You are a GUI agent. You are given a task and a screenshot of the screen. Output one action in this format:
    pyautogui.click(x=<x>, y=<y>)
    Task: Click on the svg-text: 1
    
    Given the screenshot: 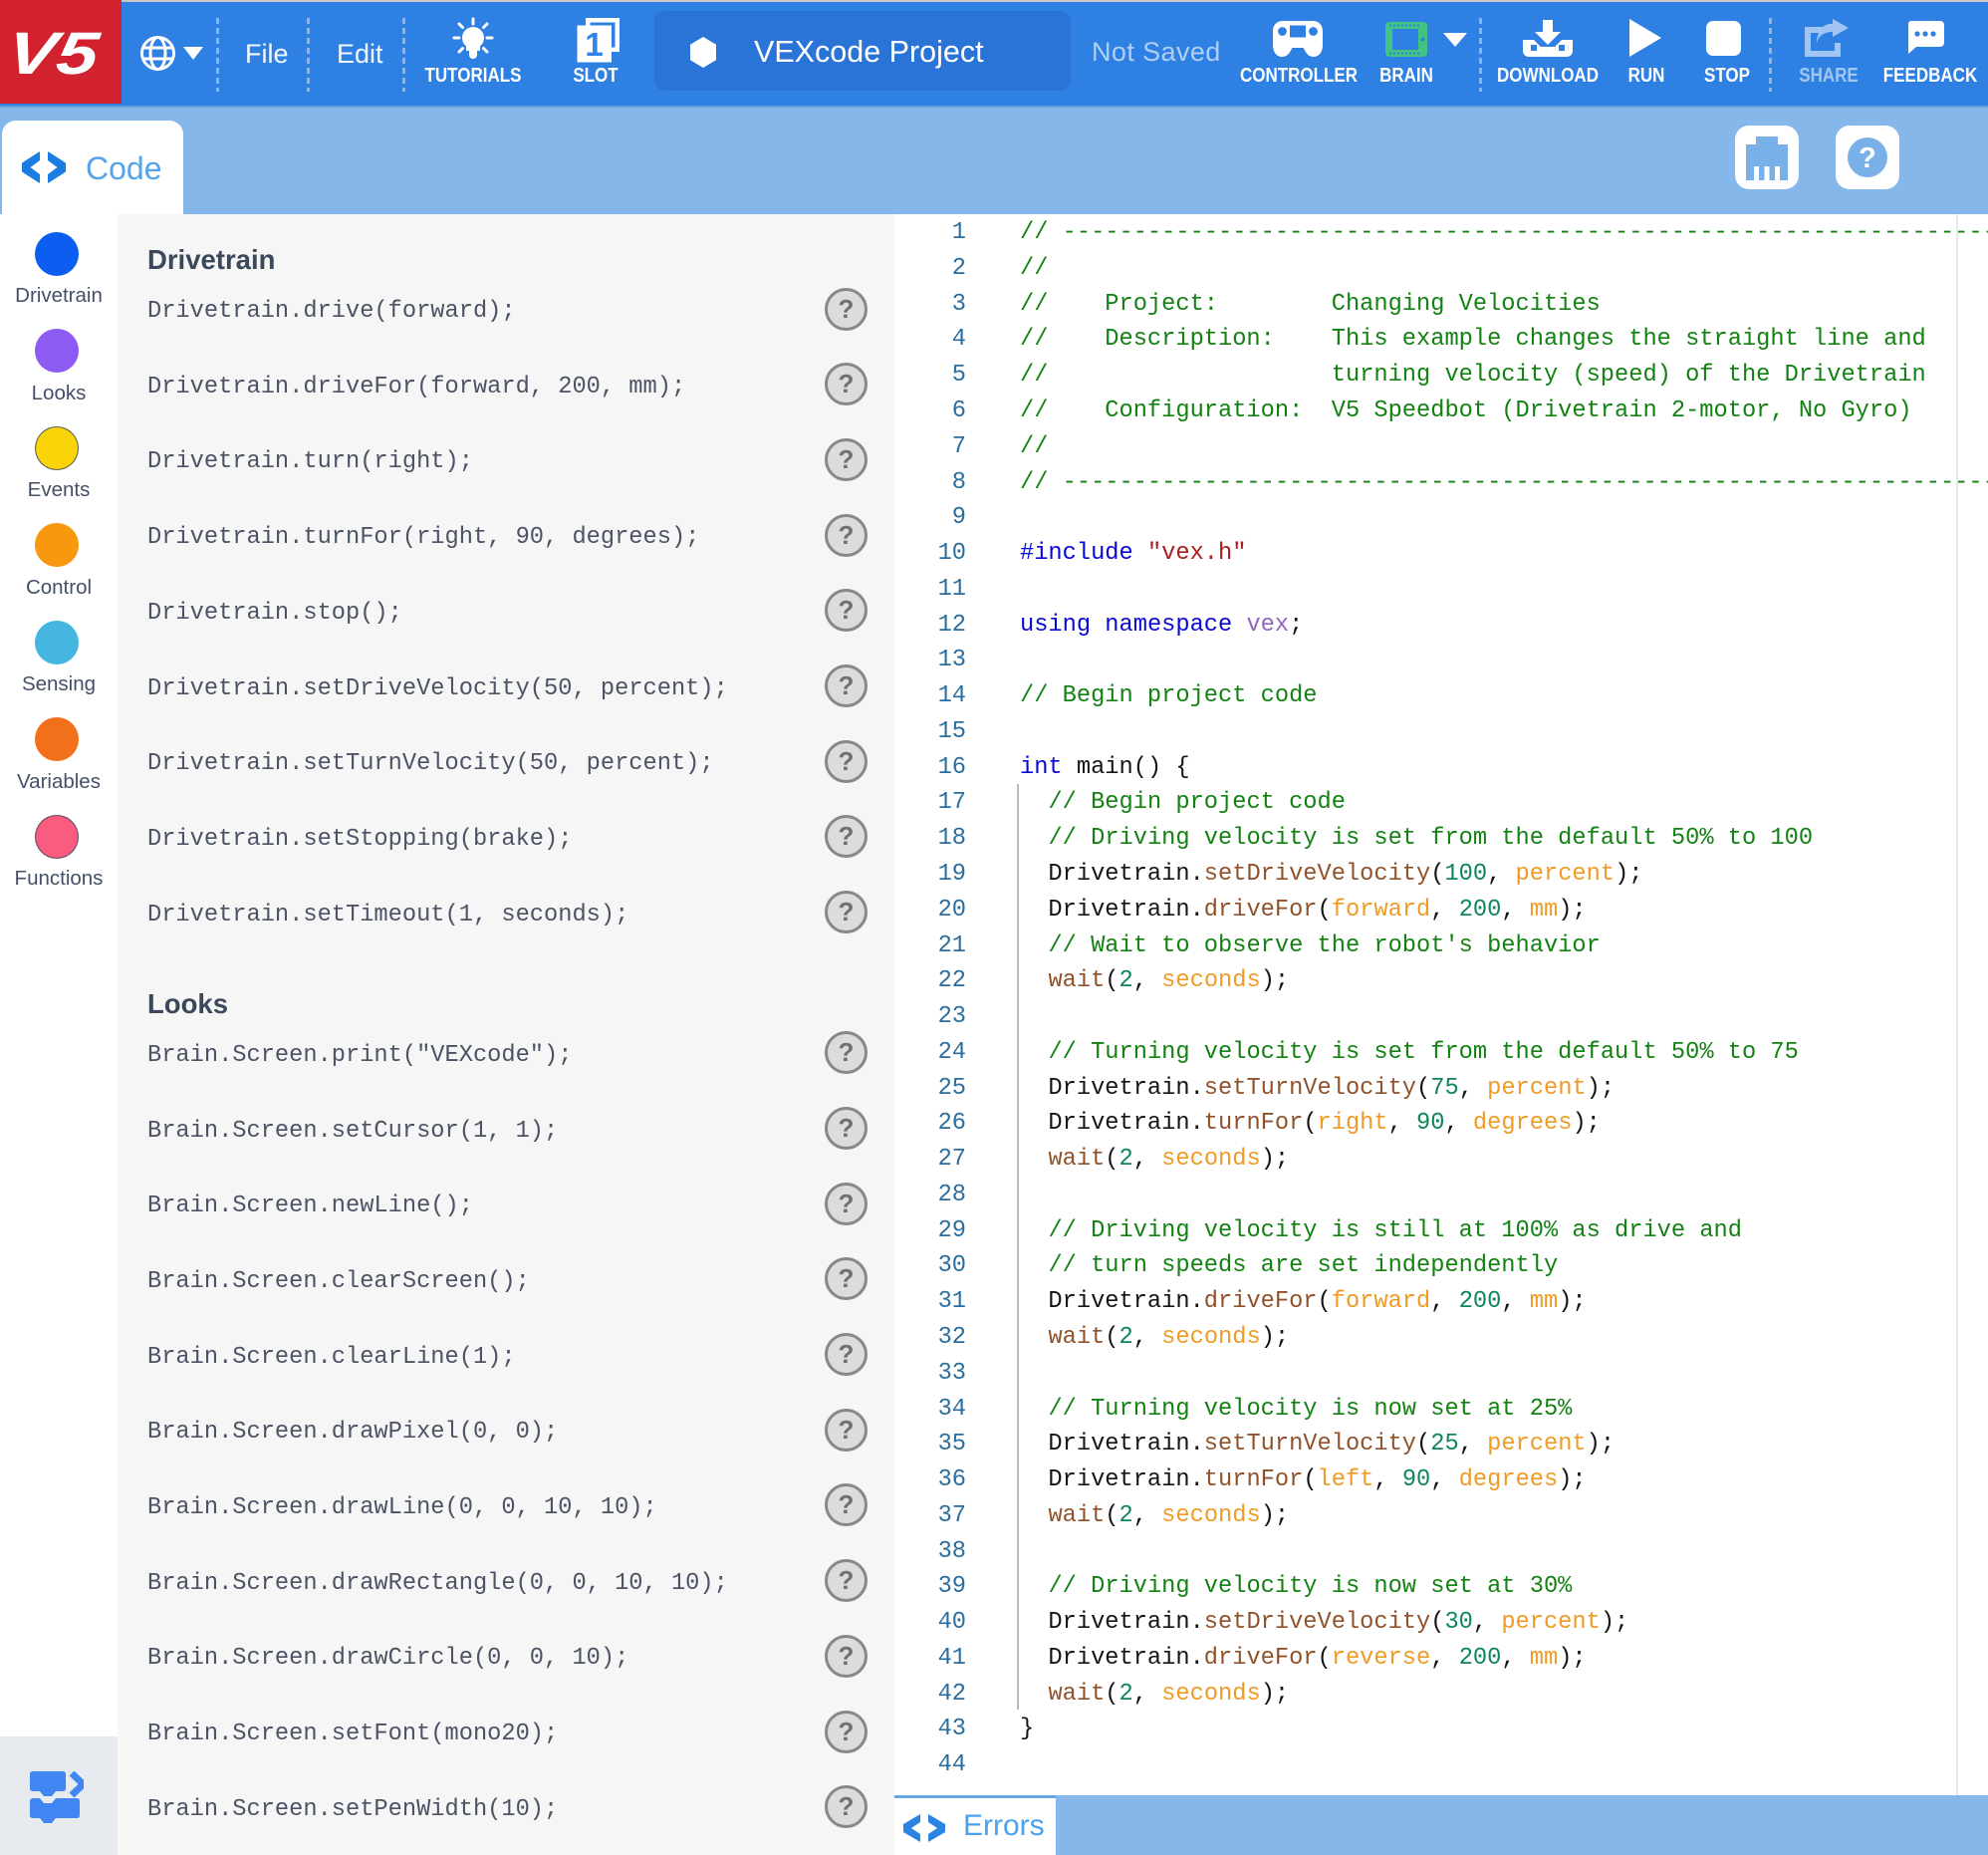 What is the action you would take?
    pyautogui.click(x=594, y=44)
    